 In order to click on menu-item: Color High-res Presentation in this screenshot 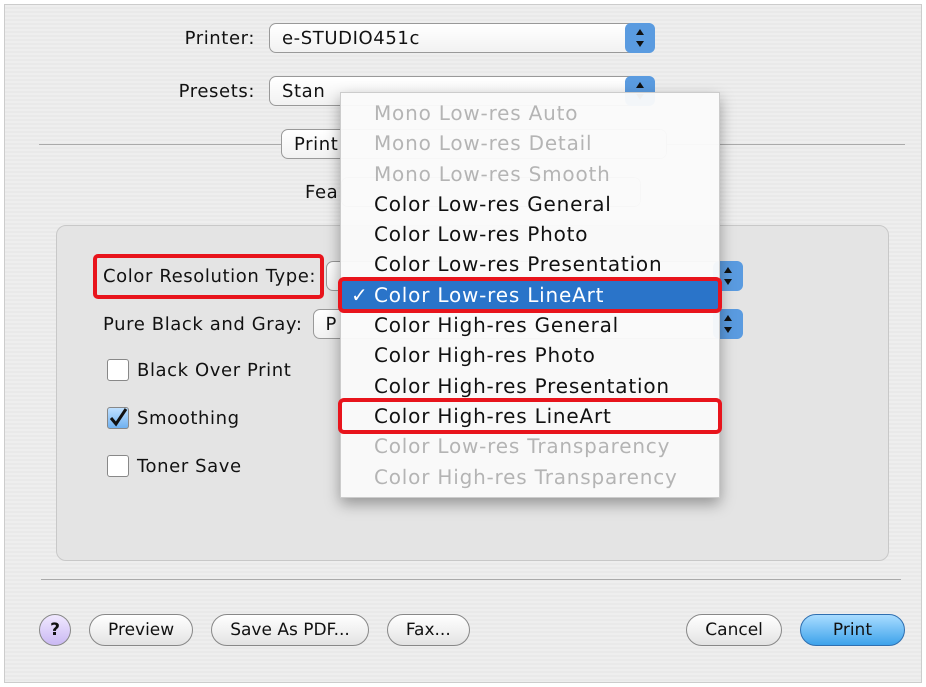, I will do `click(530, 385)`.